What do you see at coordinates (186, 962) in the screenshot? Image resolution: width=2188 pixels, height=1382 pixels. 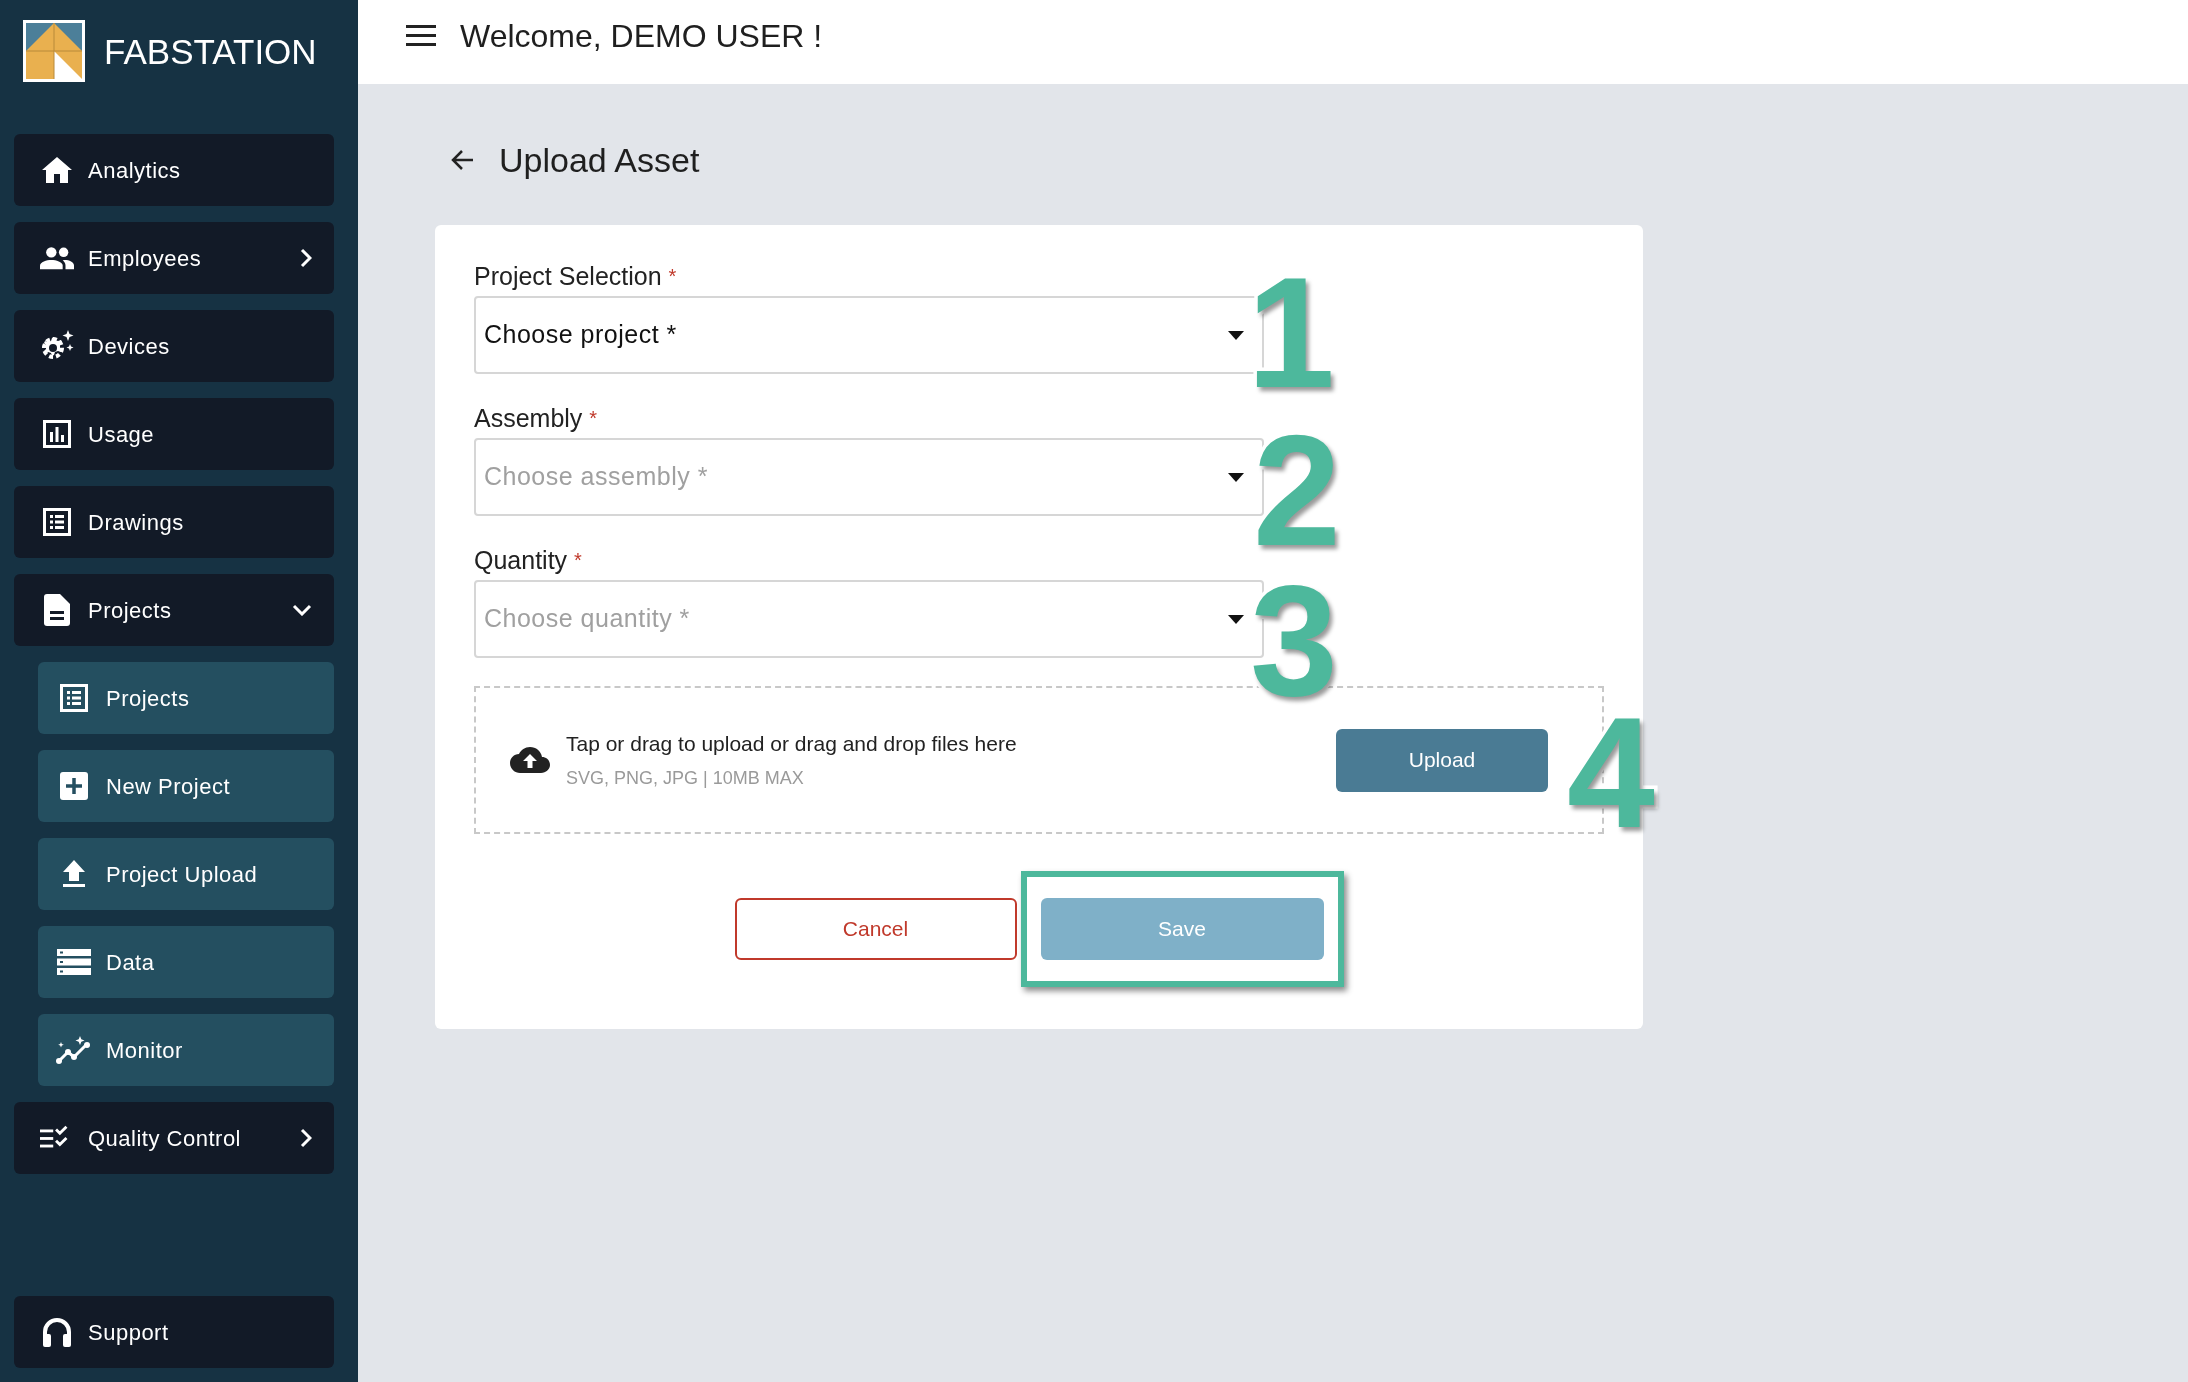 I see `sidebar-subitem: Data` at bounding box center [186, 962].